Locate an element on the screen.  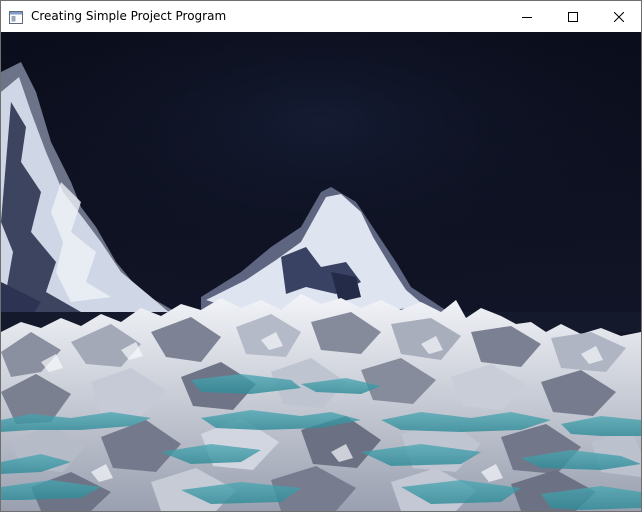
minimize-button is located at coordinates (527, 16).